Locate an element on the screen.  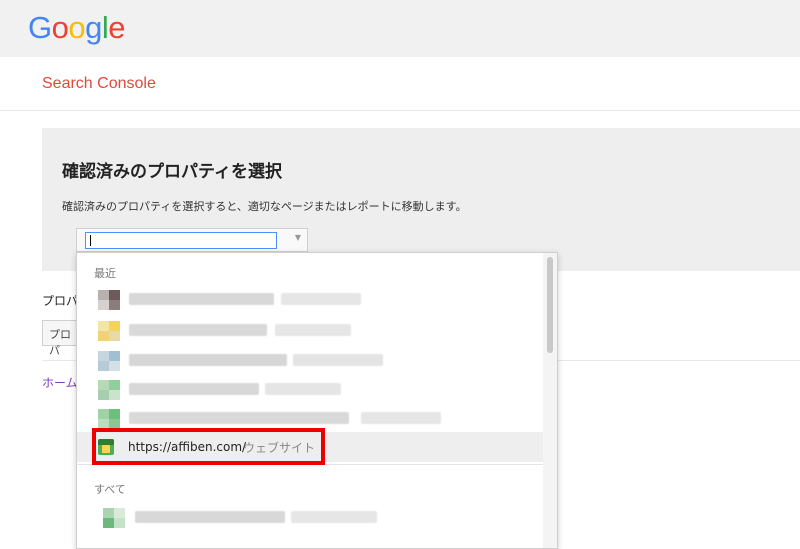
section-label: プロパ is located at coordinates (60, 301).